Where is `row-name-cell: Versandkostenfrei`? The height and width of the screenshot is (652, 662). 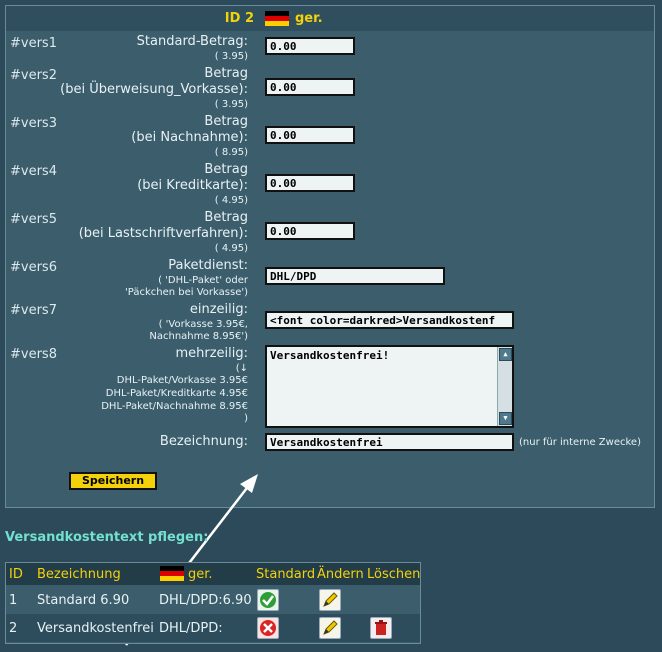 row-name-cell: Versandkostenfrei is located at coordinates (95, 628).